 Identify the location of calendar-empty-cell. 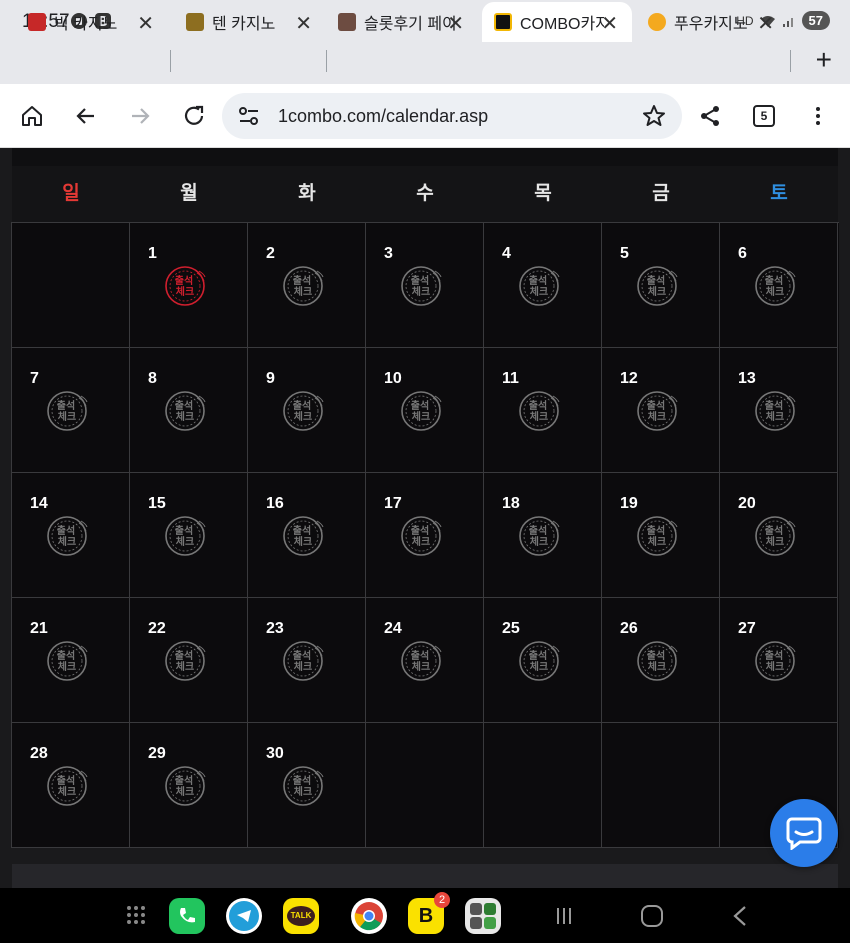
(543, 785).